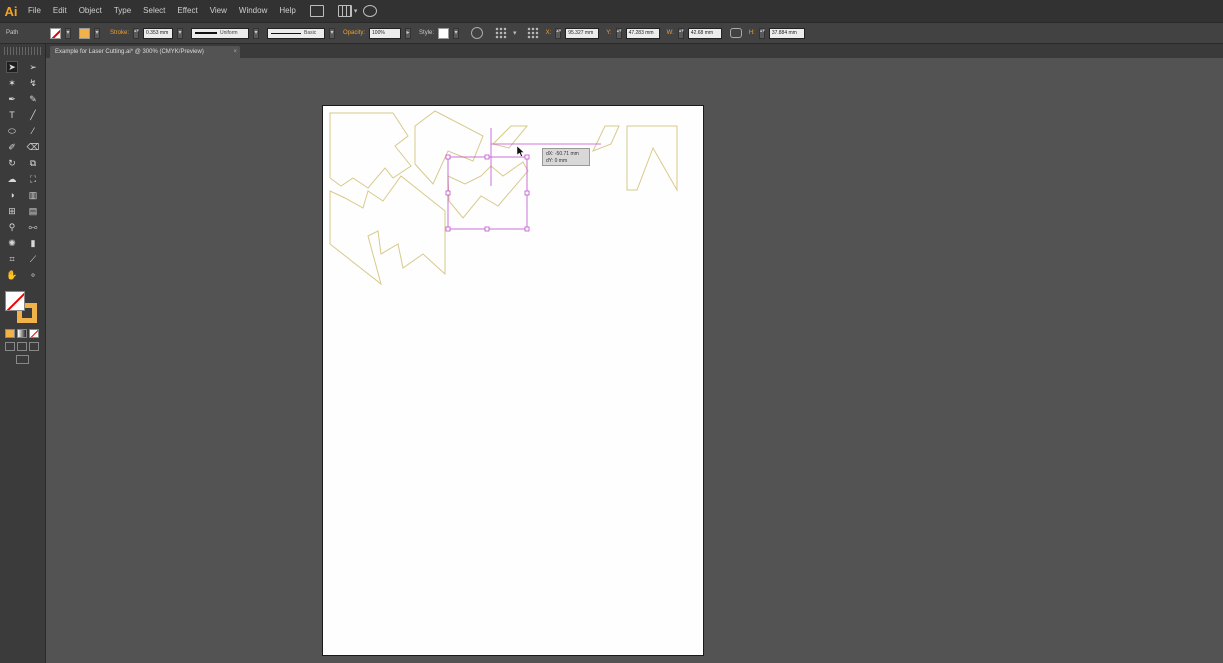 This screenshot has width=1223, height=663. Describe the element at coordinates (33, 179) in the screenshot. I see `free-transform-icon: ⛶` at that location.